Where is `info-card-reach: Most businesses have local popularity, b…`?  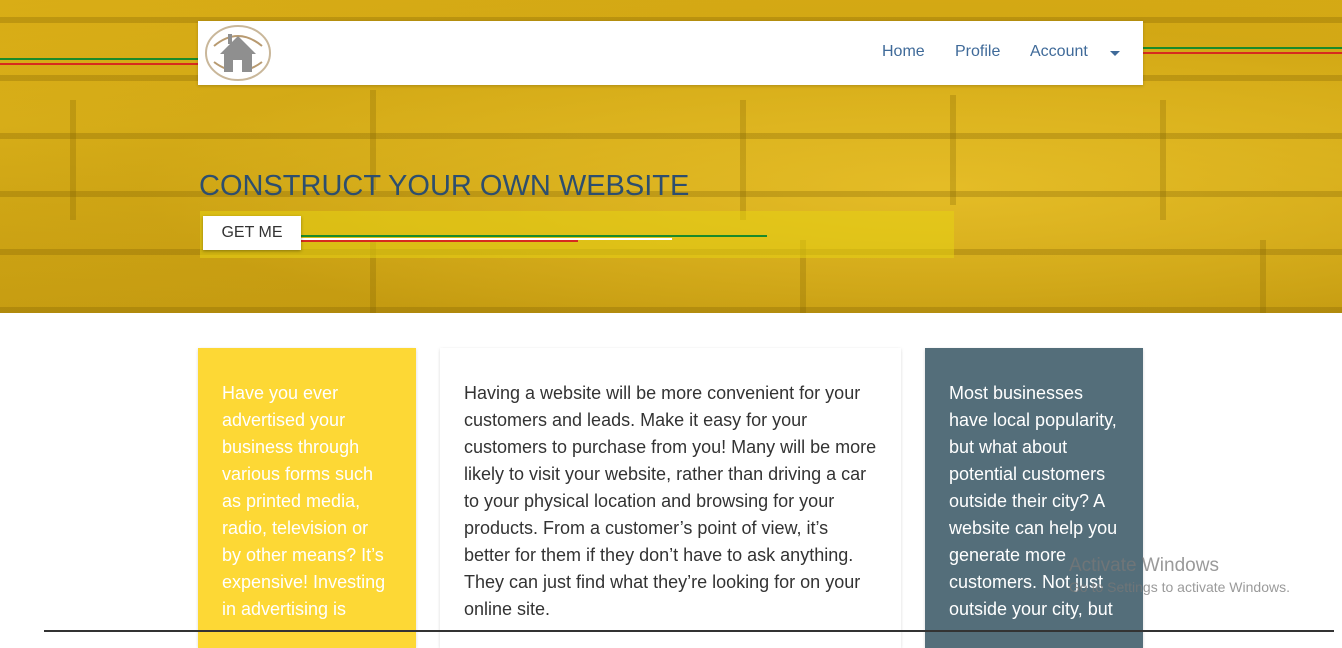 info-card-reach: Most businesses have local popularity, b… is located at coordinates (1034, 498).